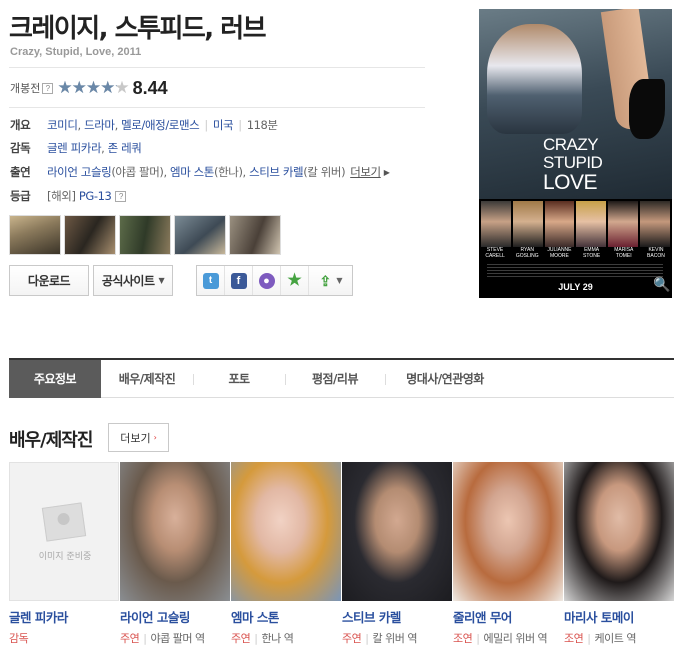 The height and width of the screenshot is (659, 682). Describe the element at coordinates (20, 148) in the screenshot. I see `info-label: 감독` at that location.